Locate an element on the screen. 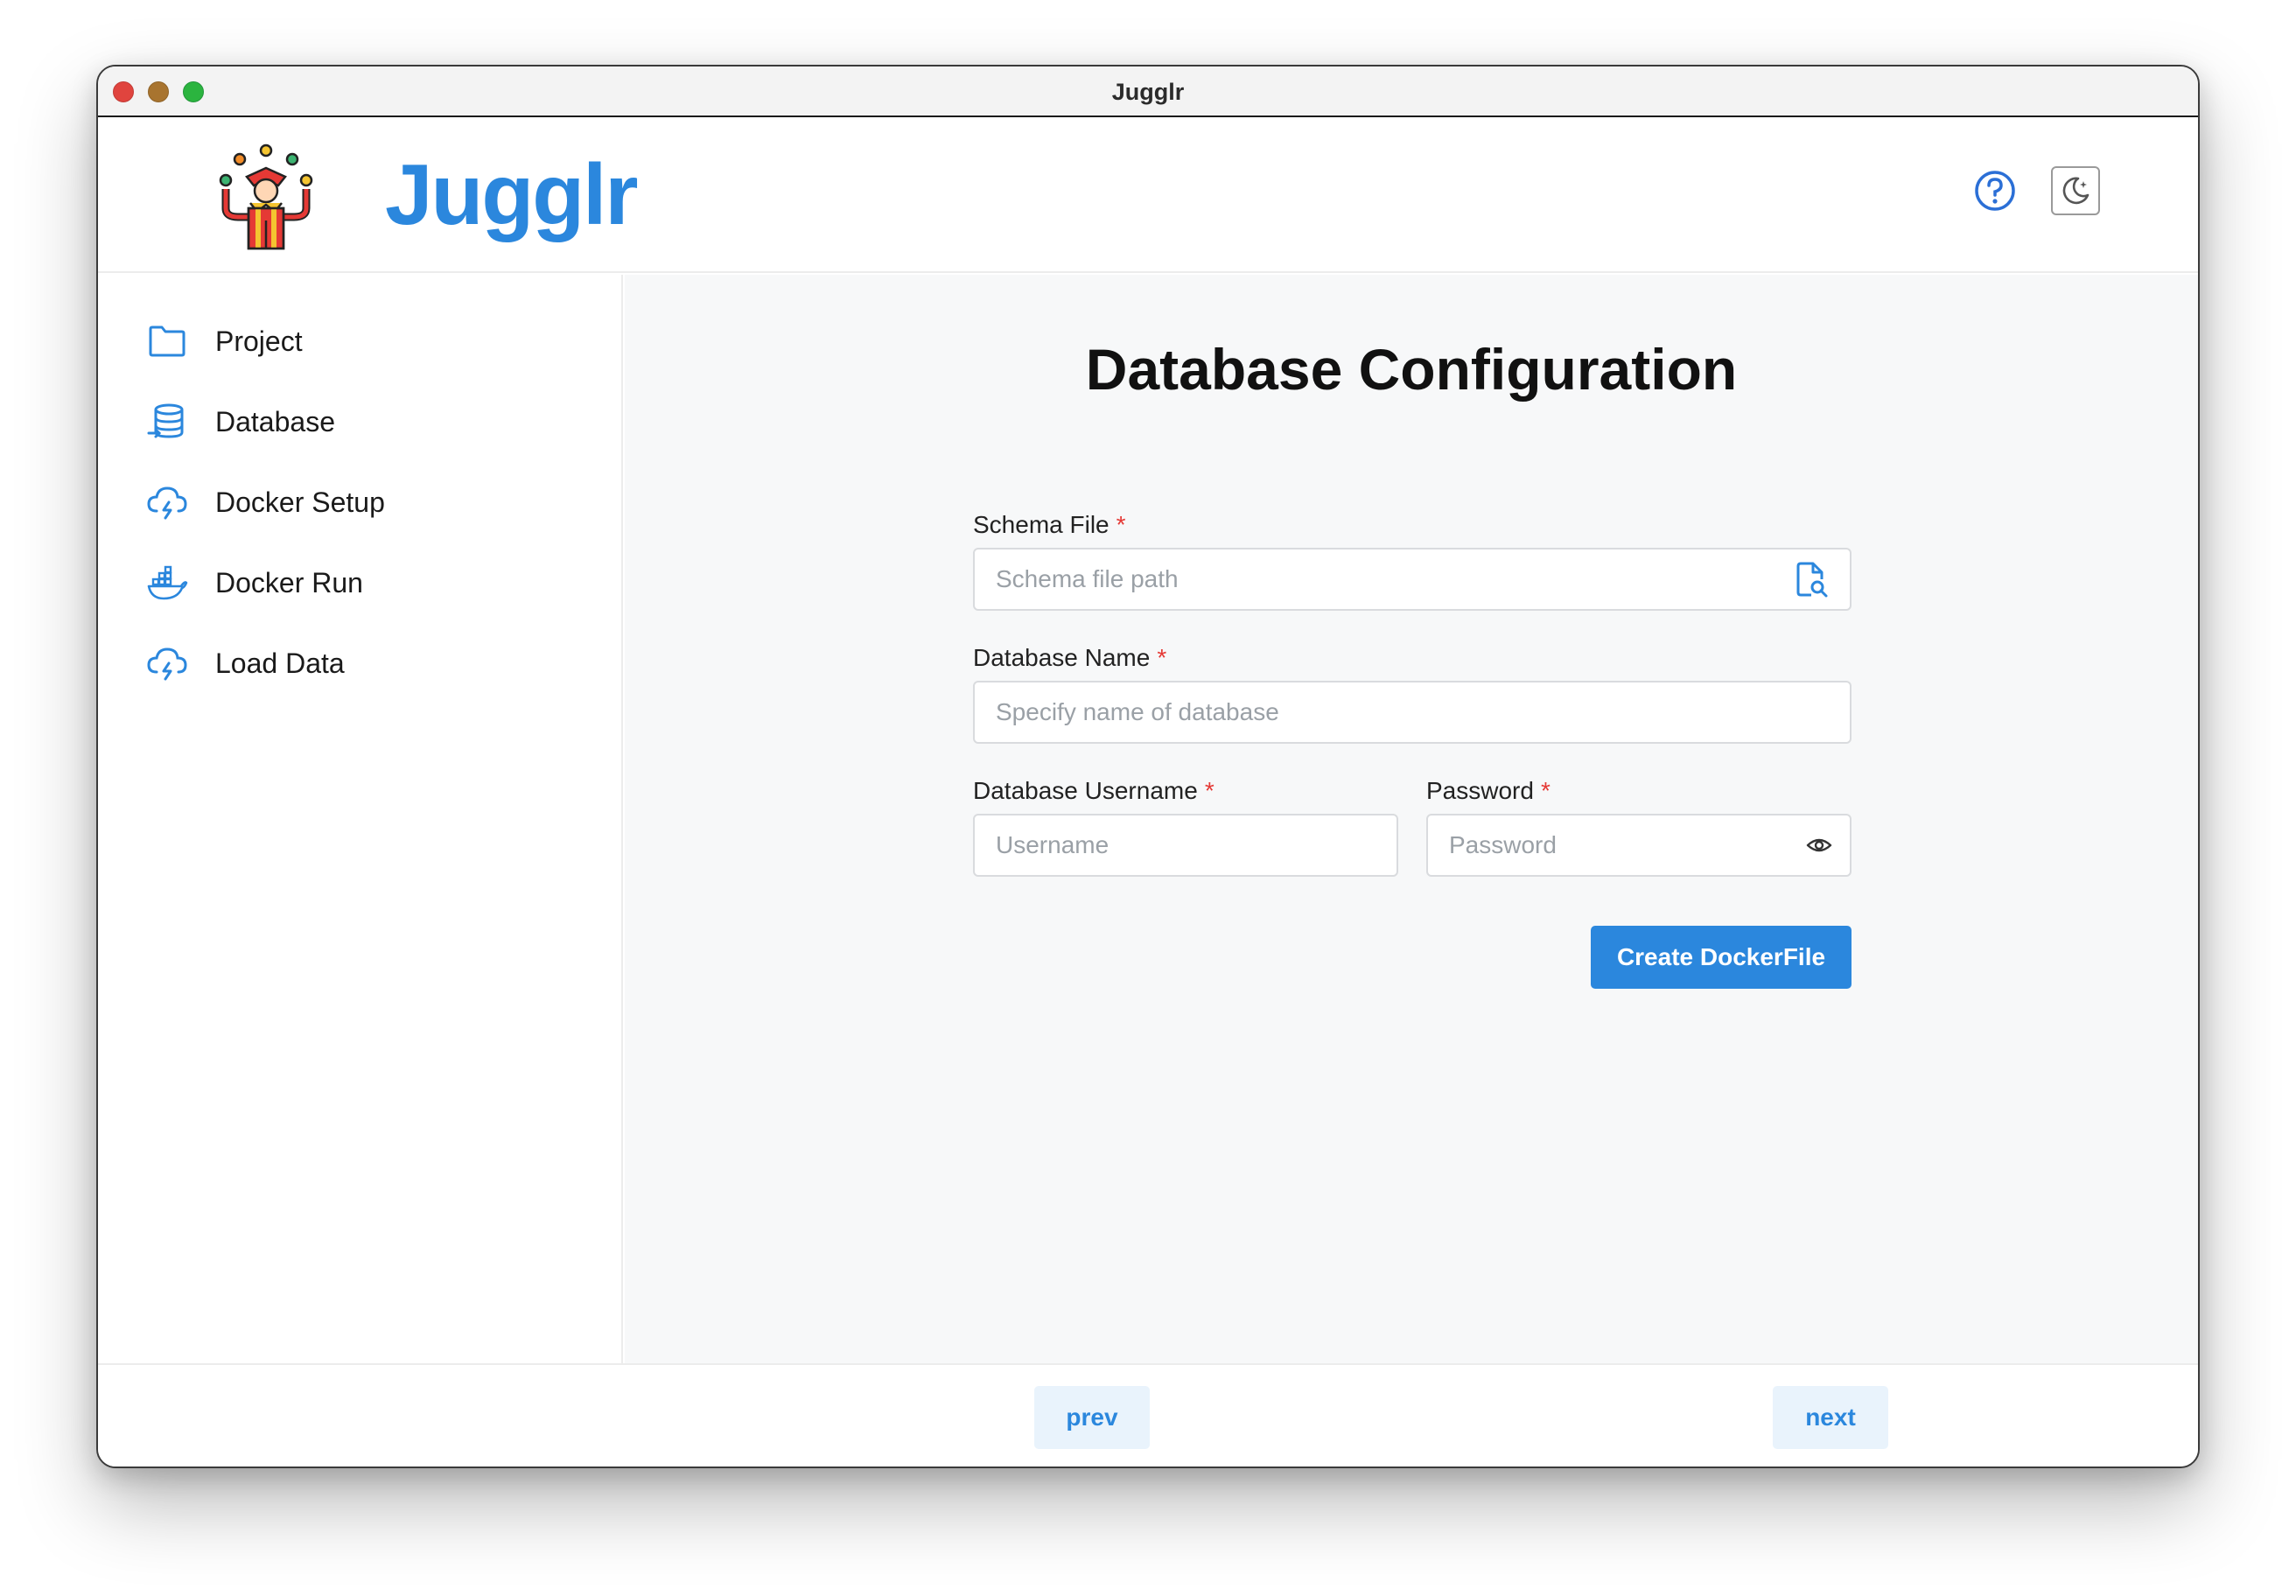 This screenshot has height=1596, width=2296. help-button is located at coordinates (1995, 191).